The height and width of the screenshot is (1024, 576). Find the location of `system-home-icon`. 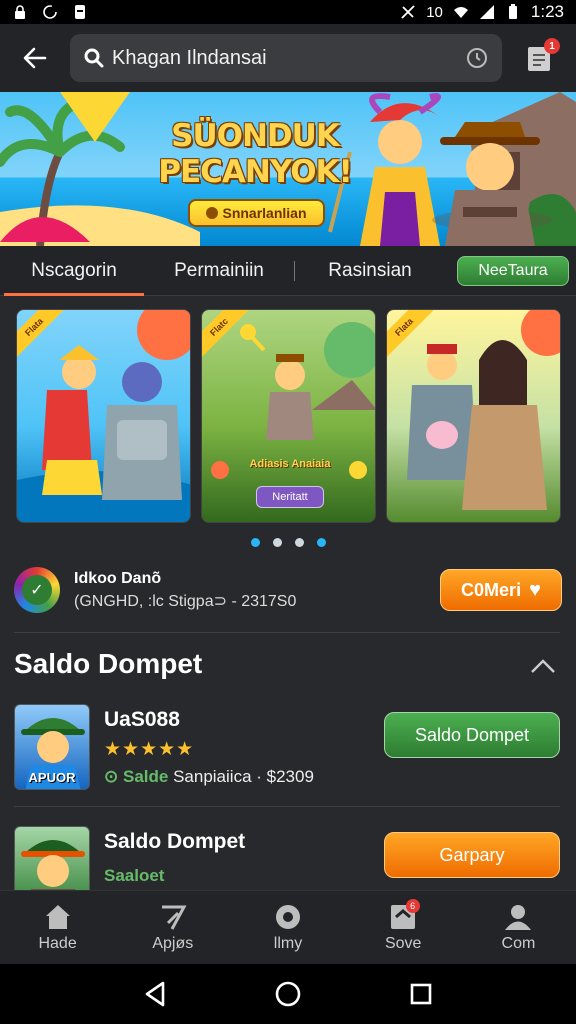

system-home-icon is located at coordinates (288, 994).